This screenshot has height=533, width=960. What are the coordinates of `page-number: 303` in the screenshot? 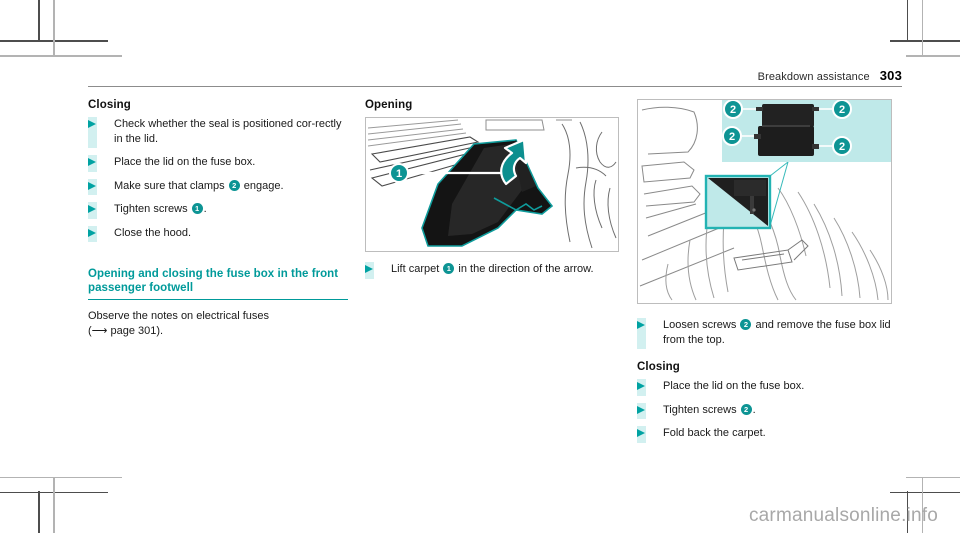 It's located at (890, 75).